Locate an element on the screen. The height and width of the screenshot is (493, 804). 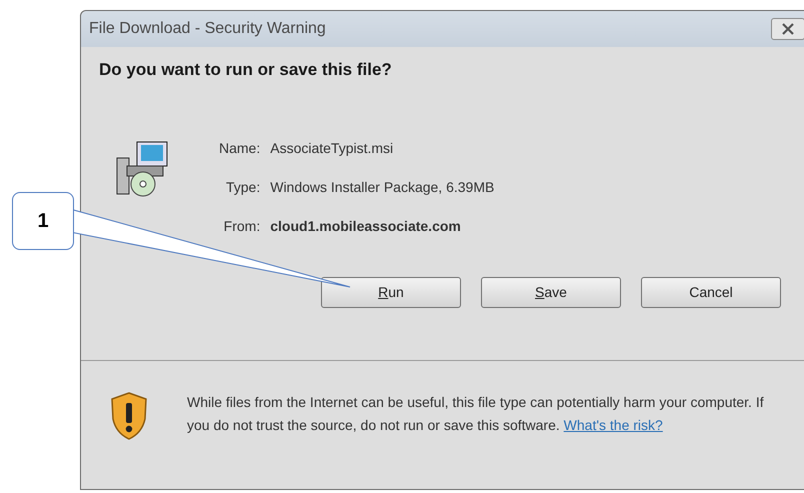
dialog-button: Save is located at coordinates (551, 292).